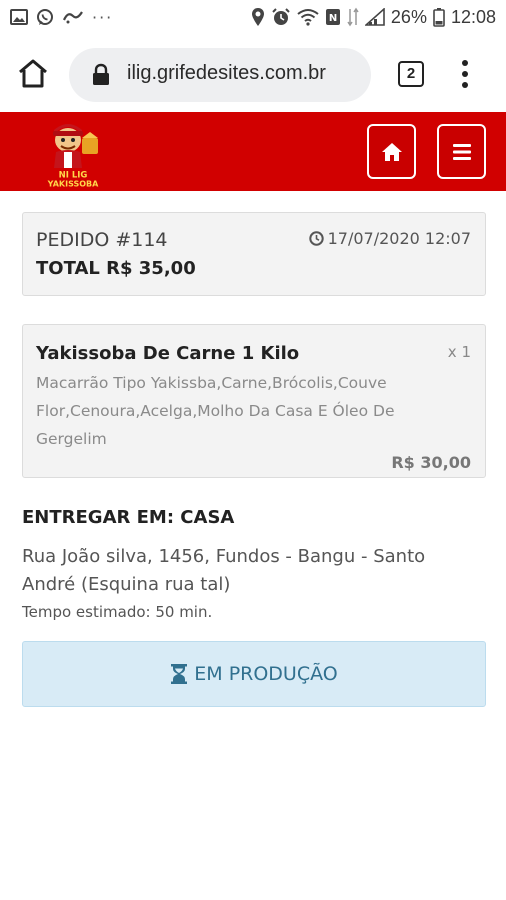 This screenshot has width=506, height=900. What do you see at coordinates (103, 17) in the screenshot?
I see `more-dots-icon: ···` at bounding box center [103, 17].